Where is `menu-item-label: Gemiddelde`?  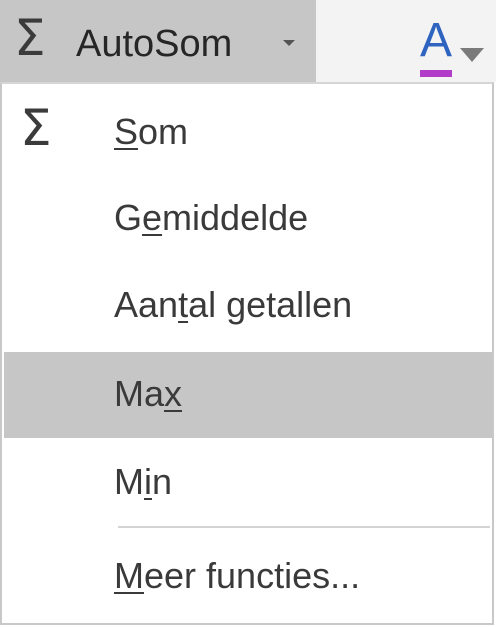
menu-item-label: Gemiddelde is located at coordinates (211, 217).